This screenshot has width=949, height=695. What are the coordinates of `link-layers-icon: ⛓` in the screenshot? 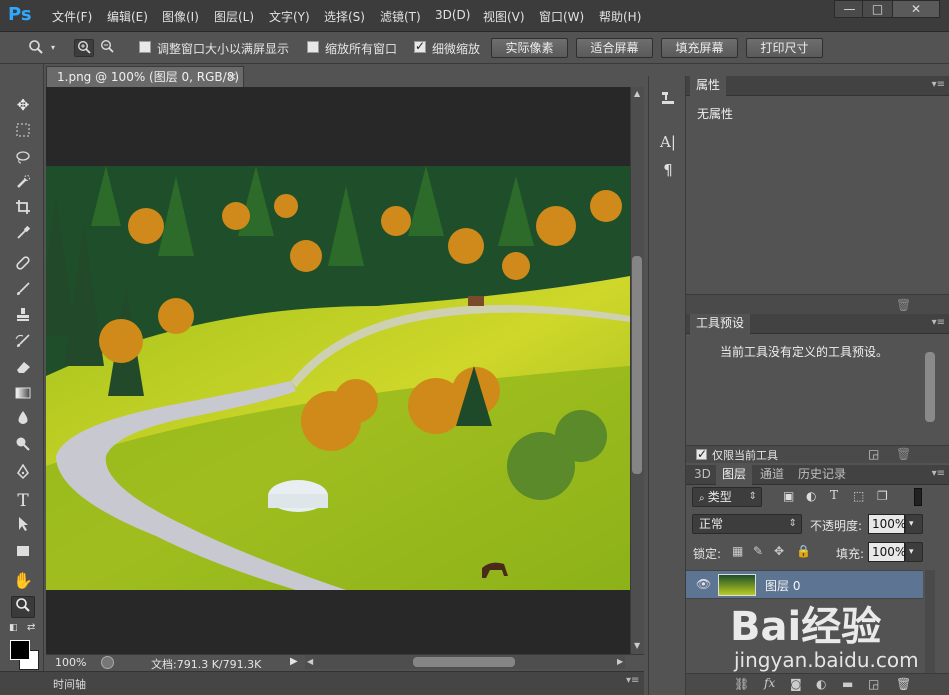 It's located at (741, 684).